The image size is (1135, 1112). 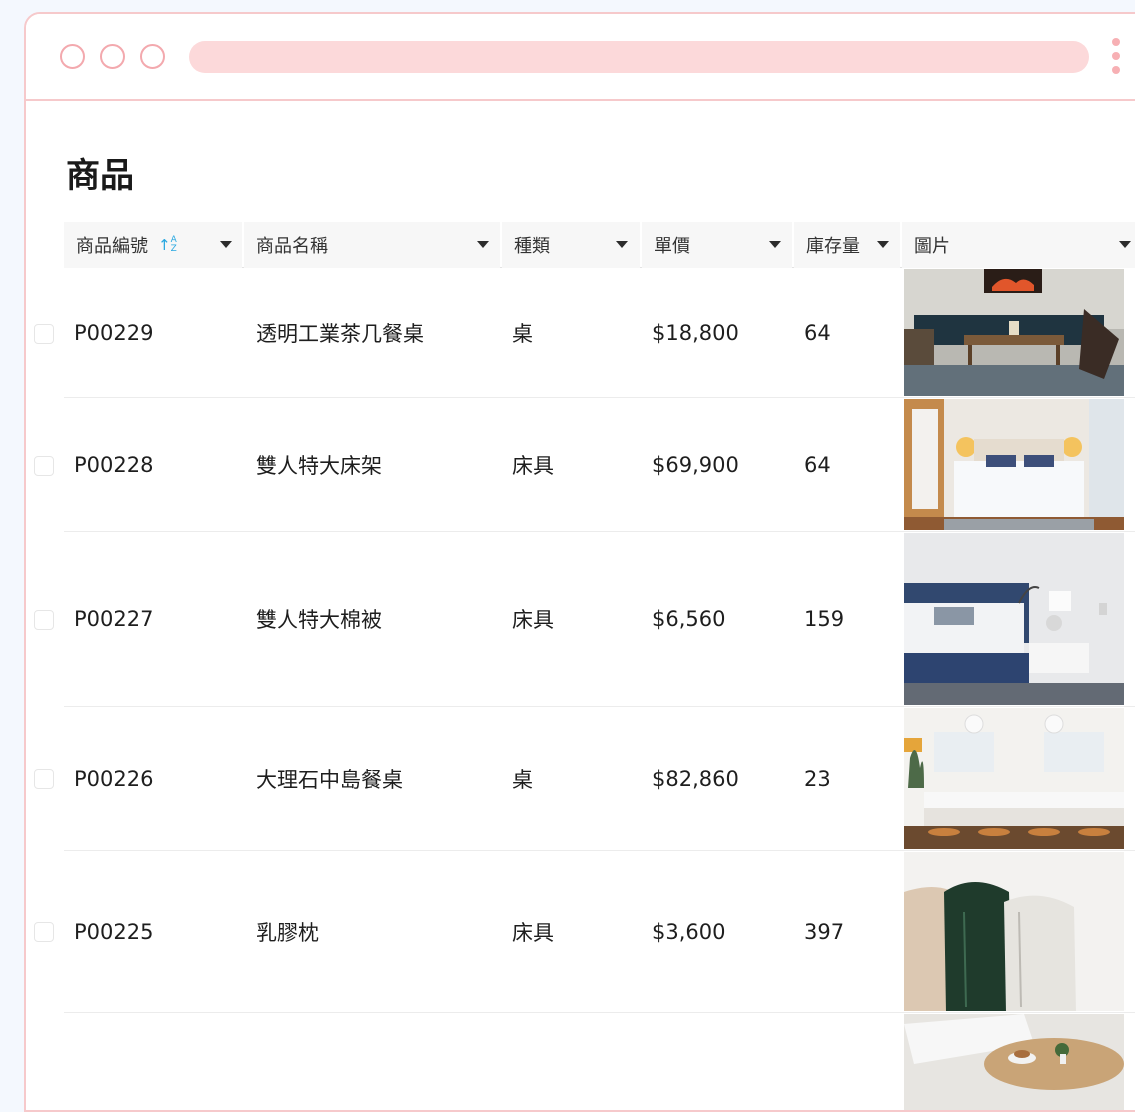 I want to click on cell-product-id: P00226, so click(x=114, y=778).